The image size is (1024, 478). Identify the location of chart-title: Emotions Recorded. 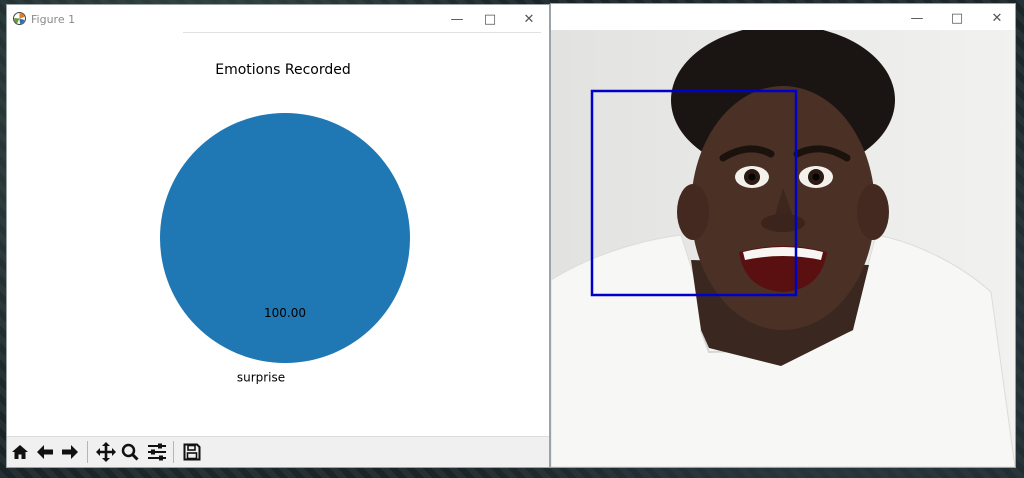
(282, 70).